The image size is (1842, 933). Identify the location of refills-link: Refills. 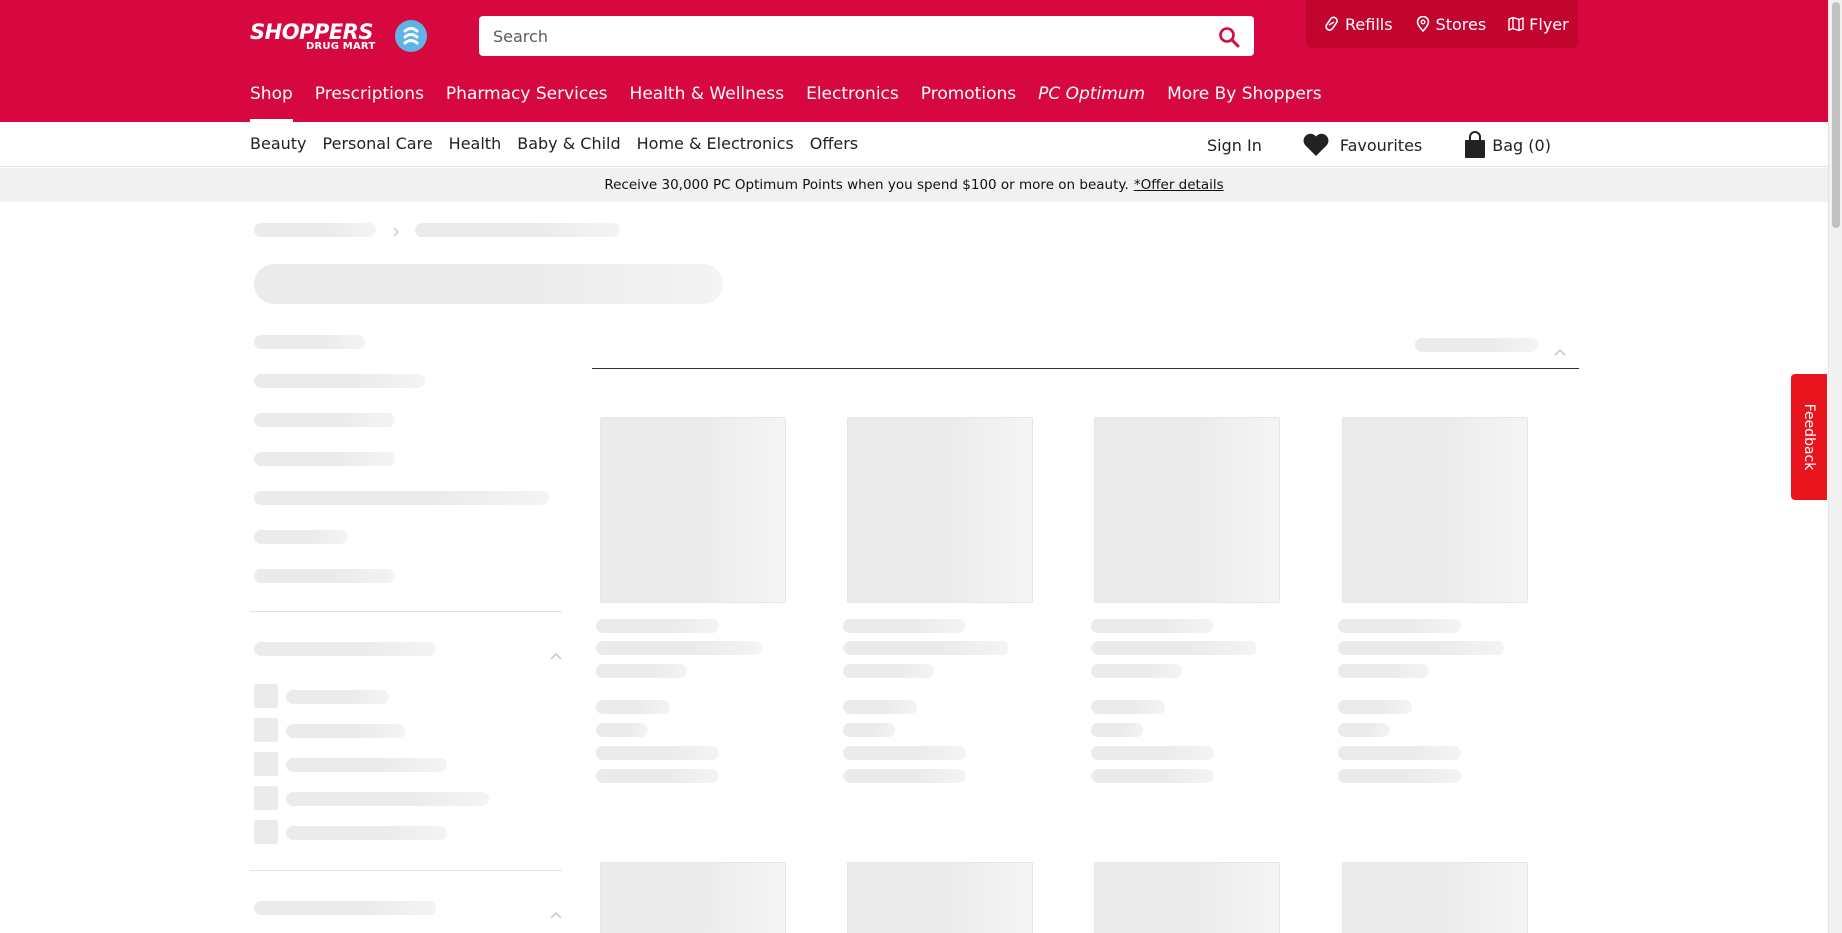
(1358, 24).